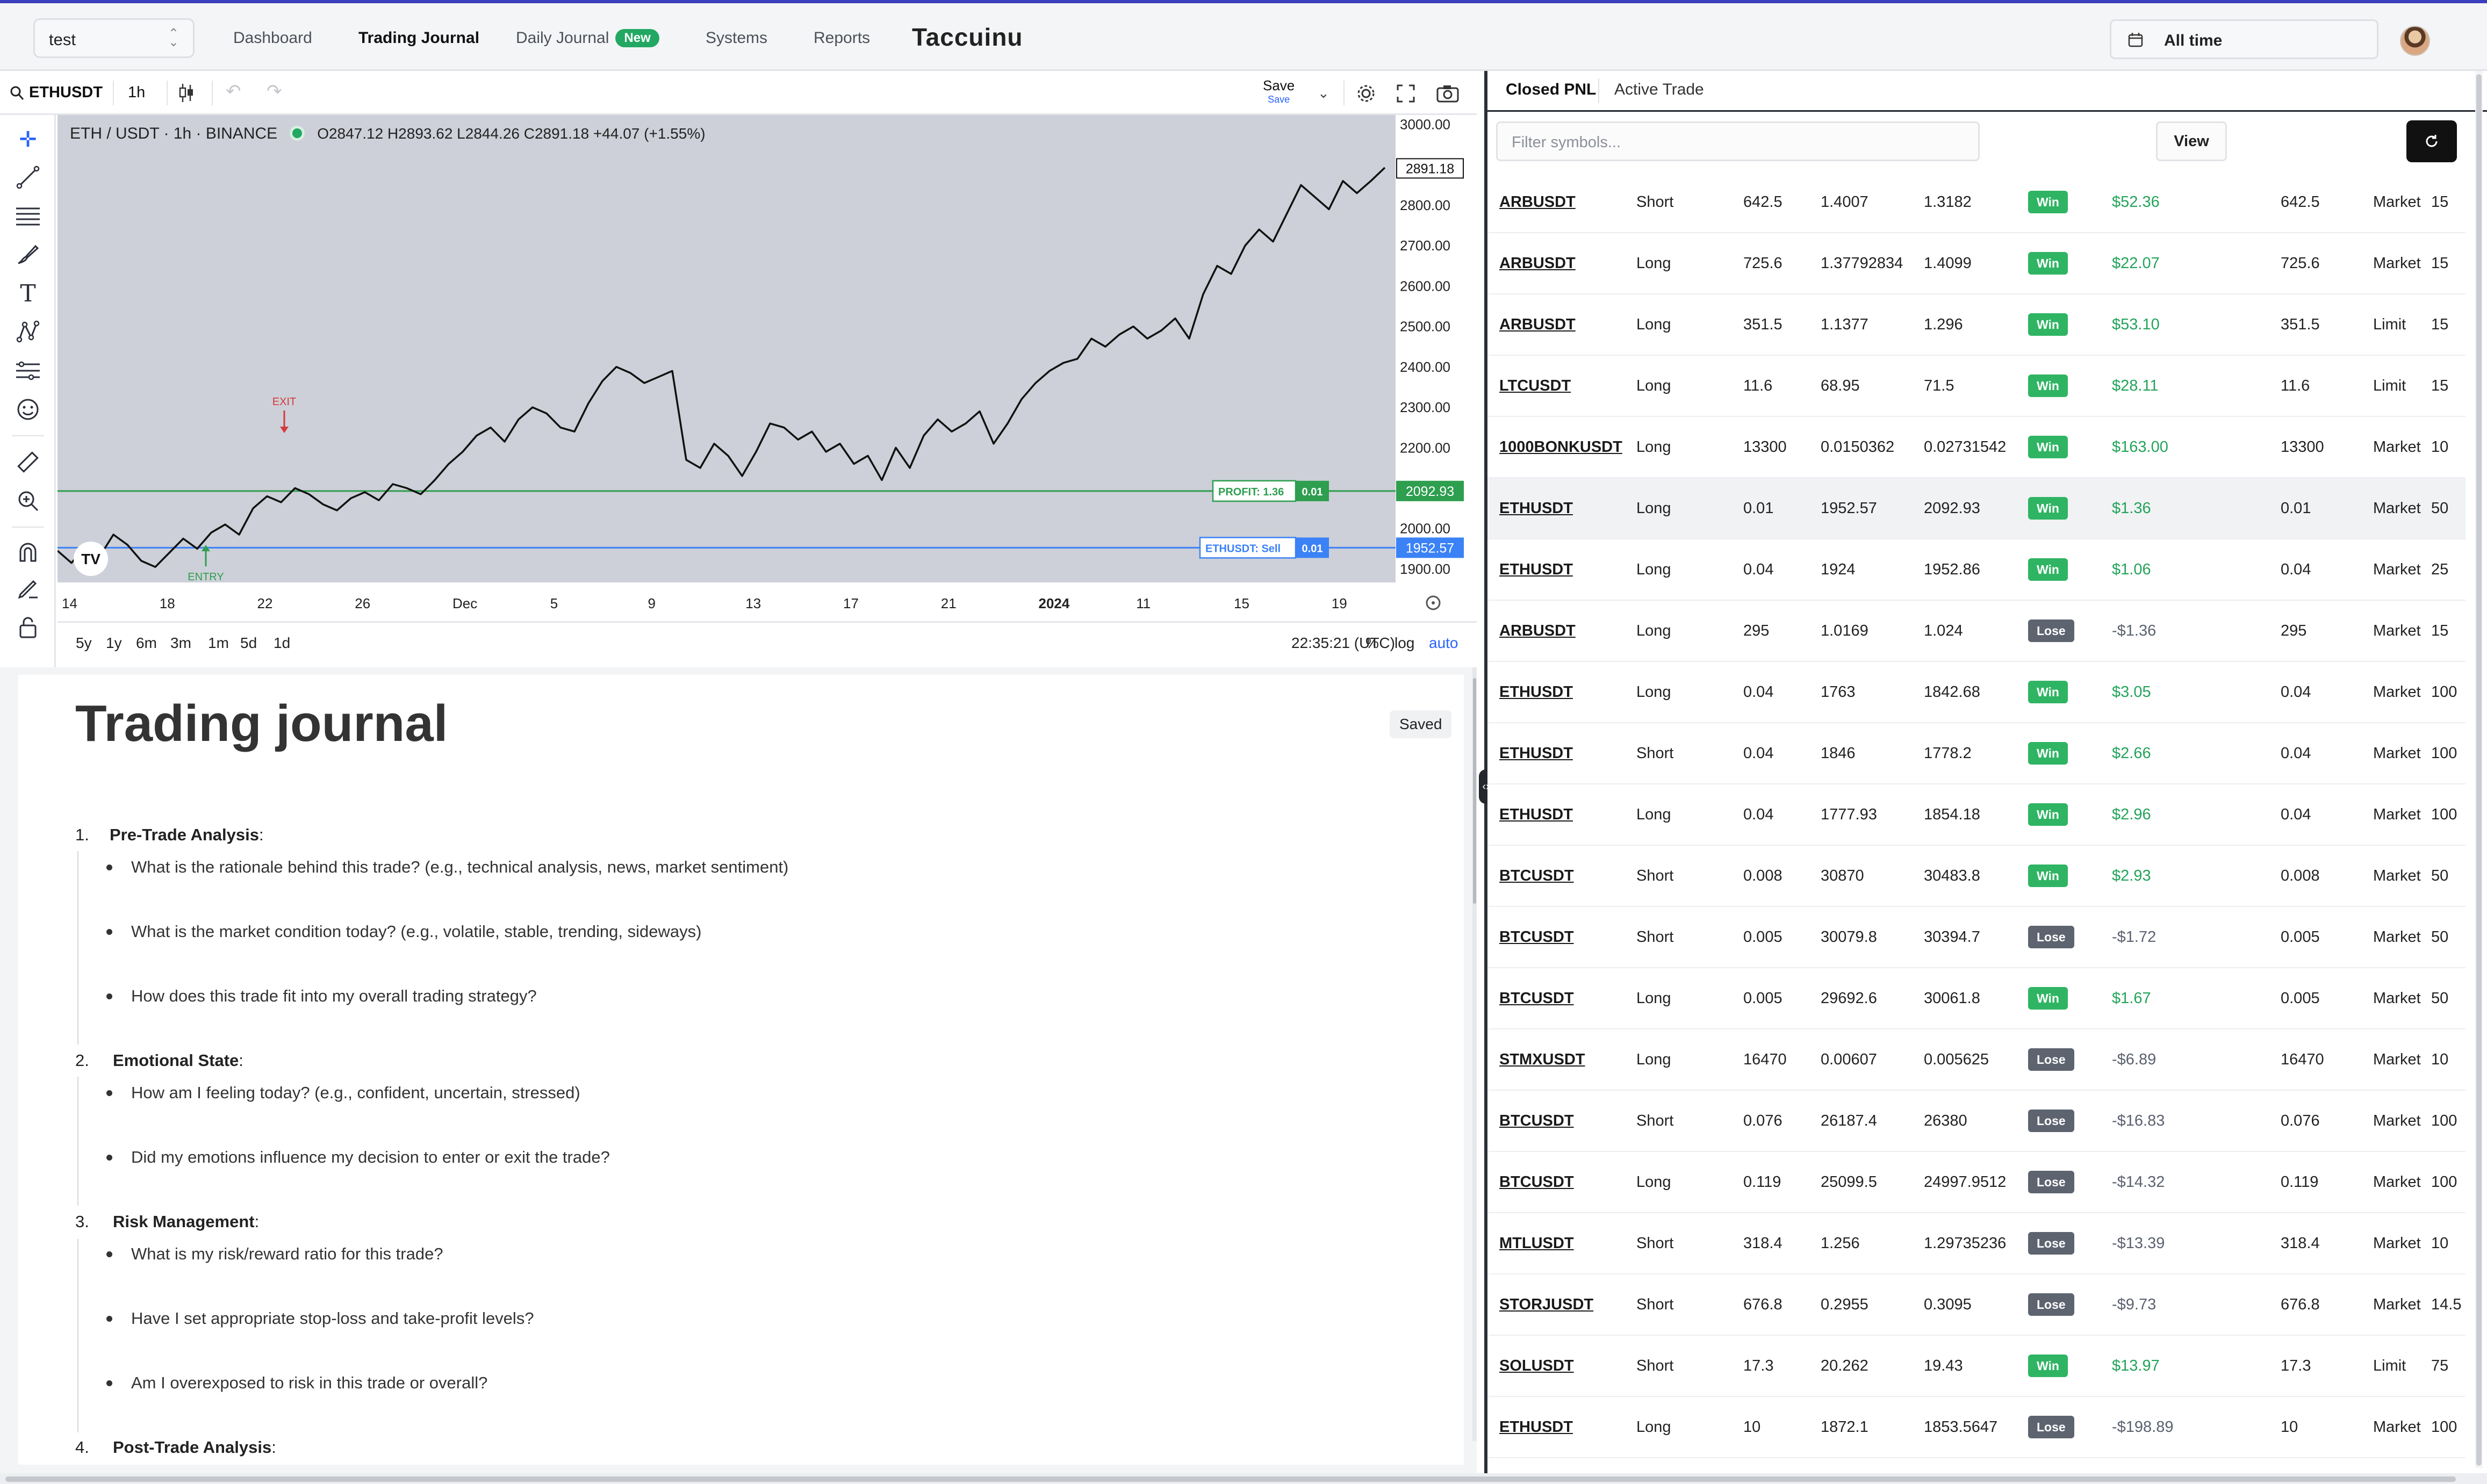 The height and width of the screenshot is (1484, 2487). Describe the element at coordinates (2244, 39) in the screenshot. I see `date-range-selector: All time` at that location.